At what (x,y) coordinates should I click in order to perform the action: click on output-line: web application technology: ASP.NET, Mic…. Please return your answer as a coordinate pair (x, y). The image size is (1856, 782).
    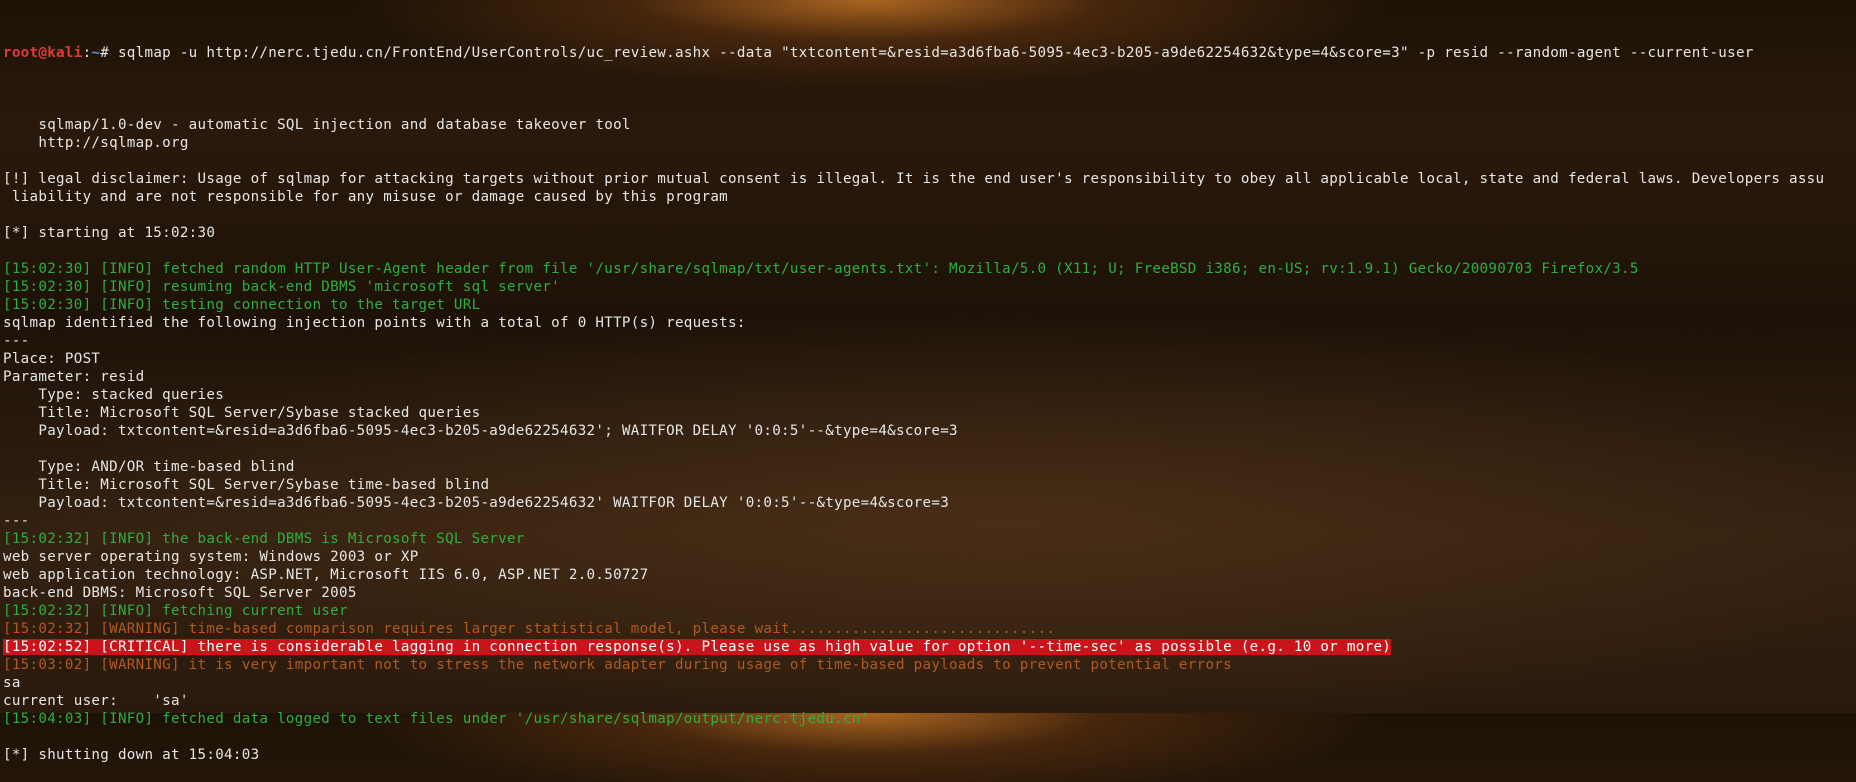
    Looking at the image, I should click on (929, 575).